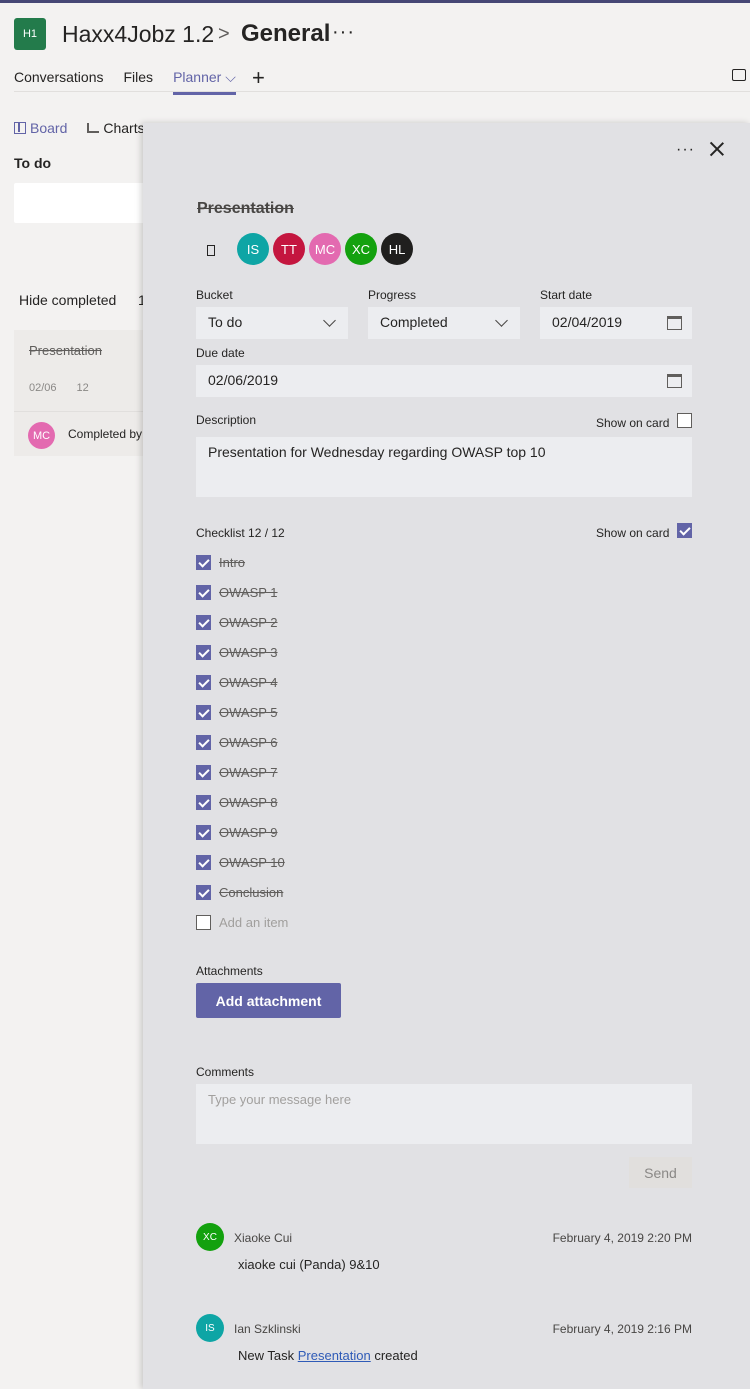 The height and width of the screenshot is (1389, 750). I want to click on task-link: Presentation, so click(334, 1355).